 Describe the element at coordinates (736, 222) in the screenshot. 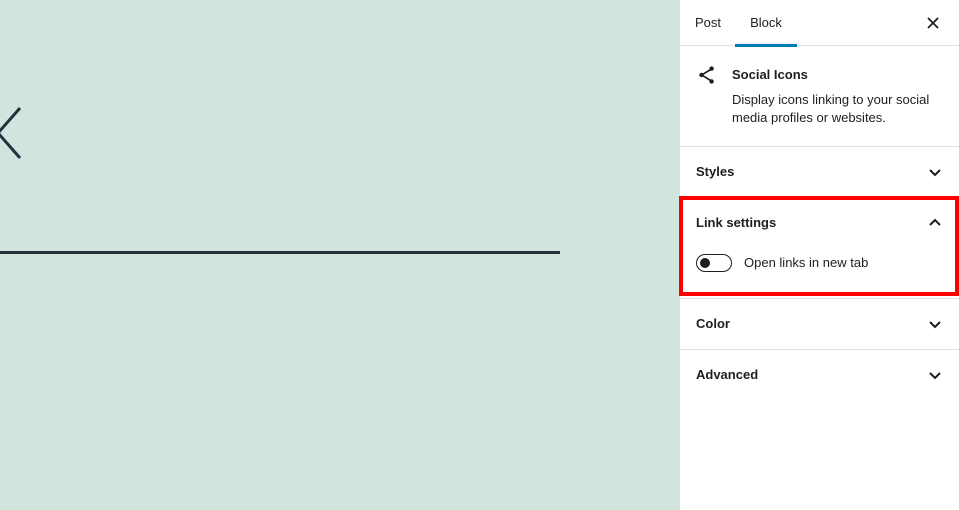

I see `panel-title: Link settings` at that location.